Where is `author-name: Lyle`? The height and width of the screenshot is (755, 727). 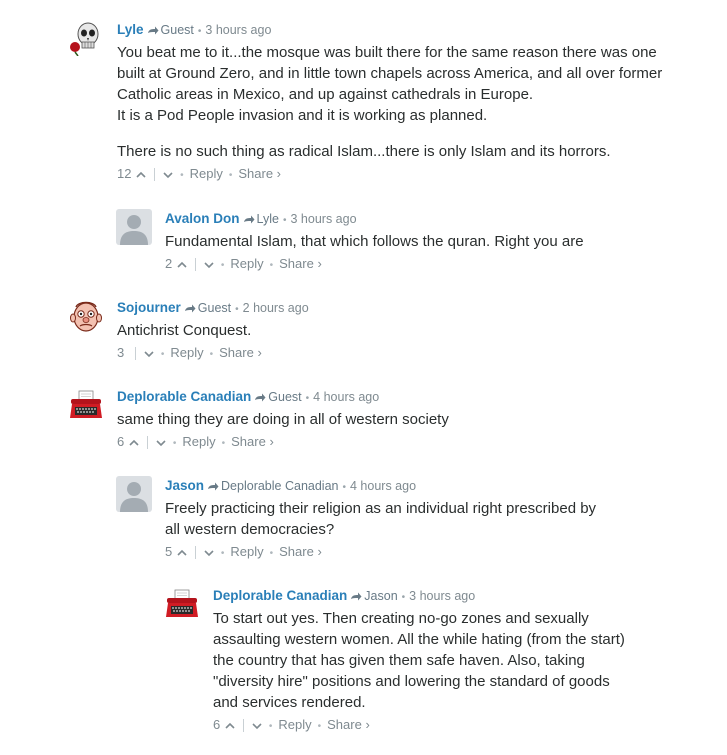 author-name: Lyle is located at coordinates (130, 29).